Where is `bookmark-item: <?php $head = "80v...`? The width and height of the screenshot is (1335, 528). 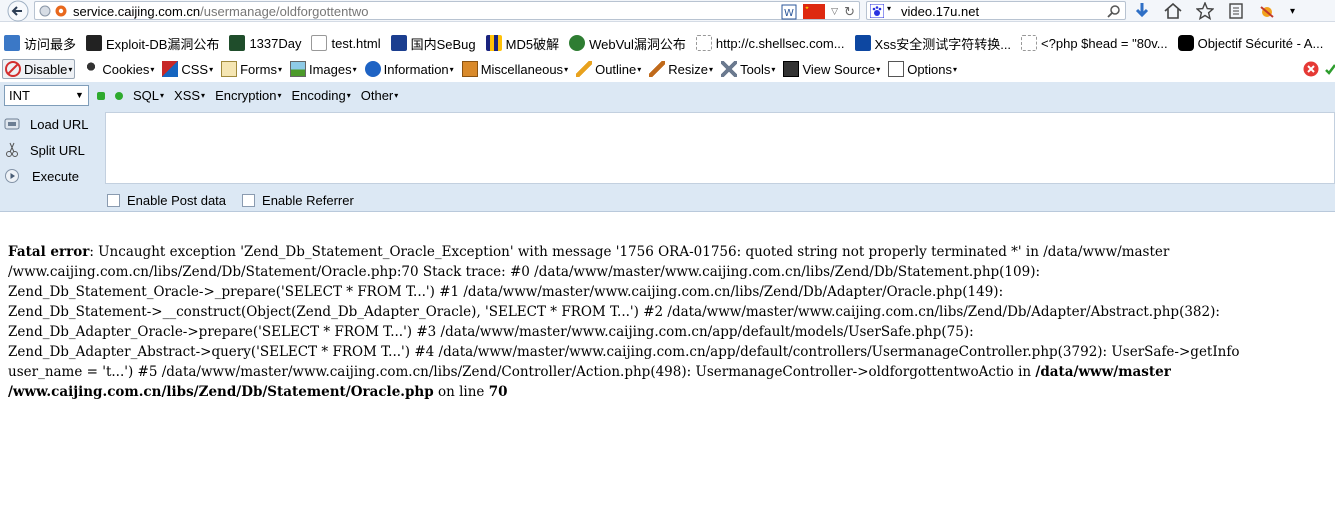
bookmark-item: <?php $head = "80v... is located at coordinates (1092, 43).